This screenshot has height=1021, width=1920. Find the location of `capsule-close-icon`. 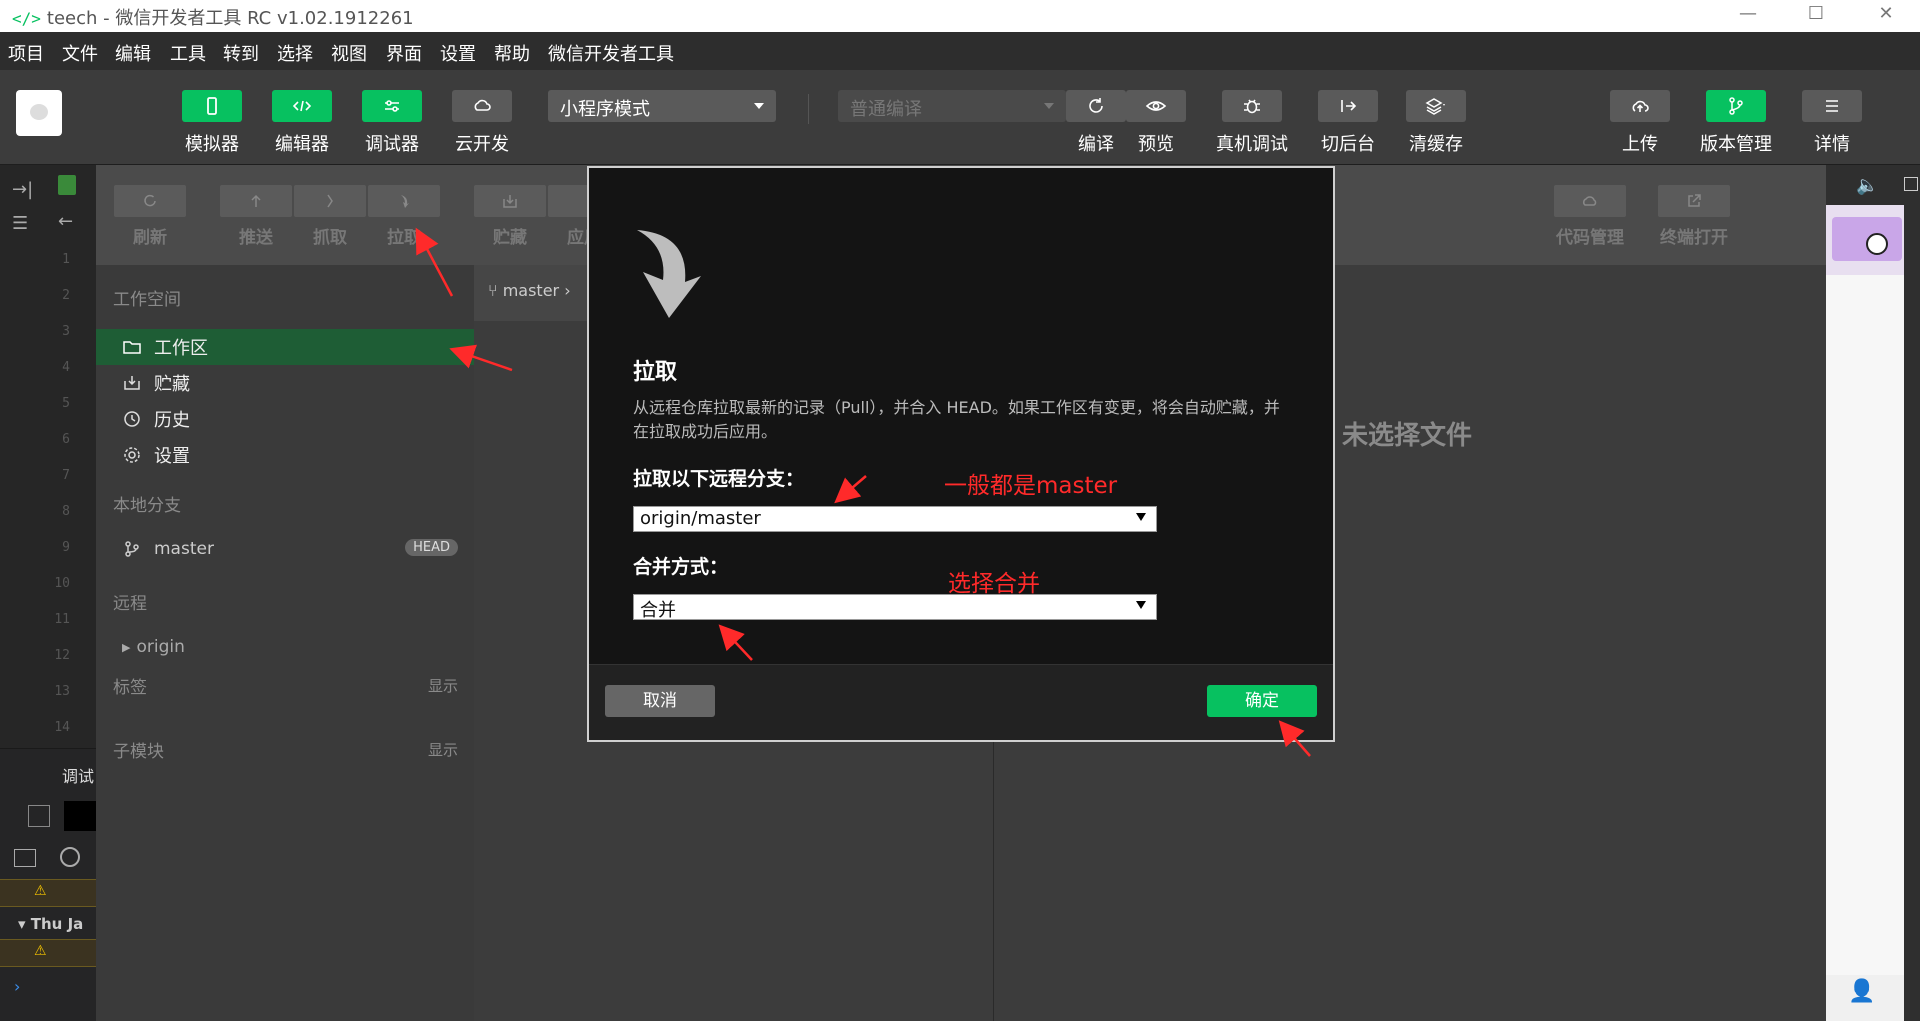

capsule-close-icon is located at coordinates (1877, 244).